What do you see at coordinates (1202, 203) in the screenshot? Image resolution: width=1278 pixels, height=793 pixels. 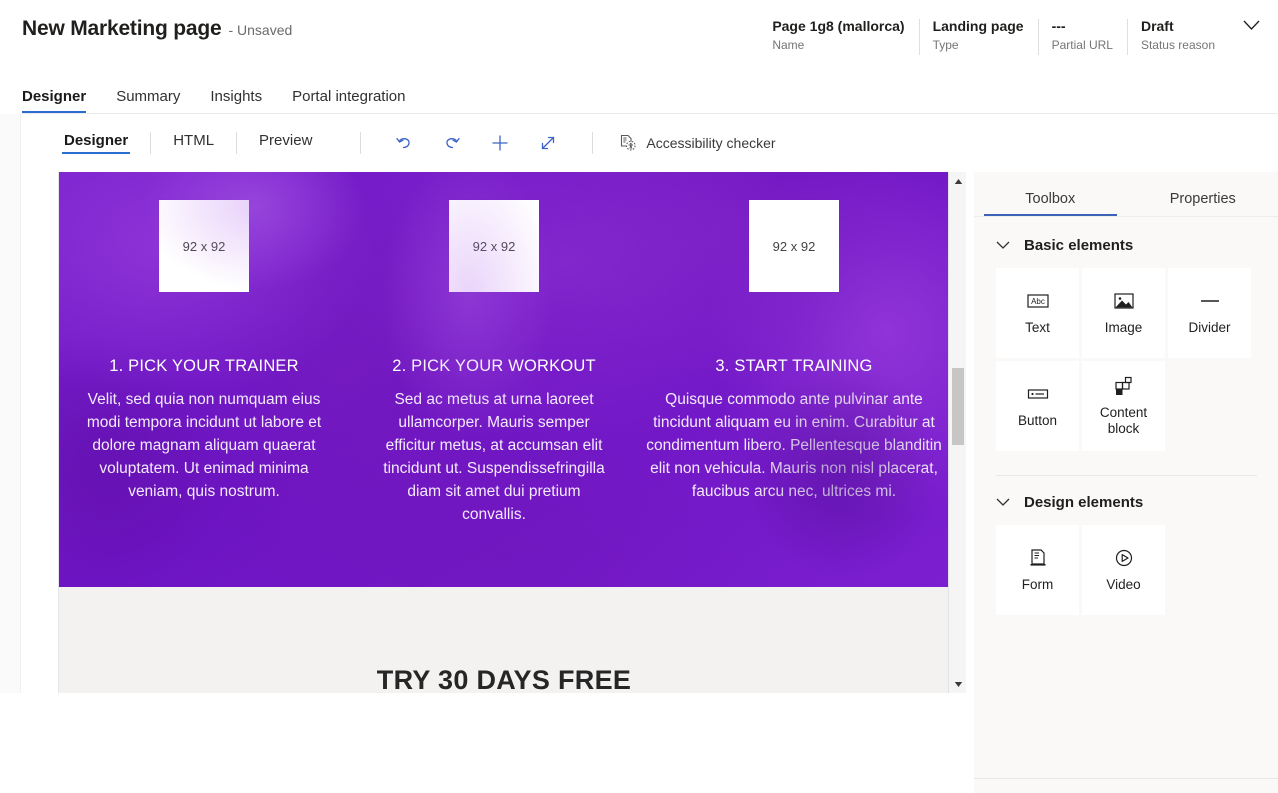 I see `panel-tab-properties: Properties` at bounding box center [1202, 203].